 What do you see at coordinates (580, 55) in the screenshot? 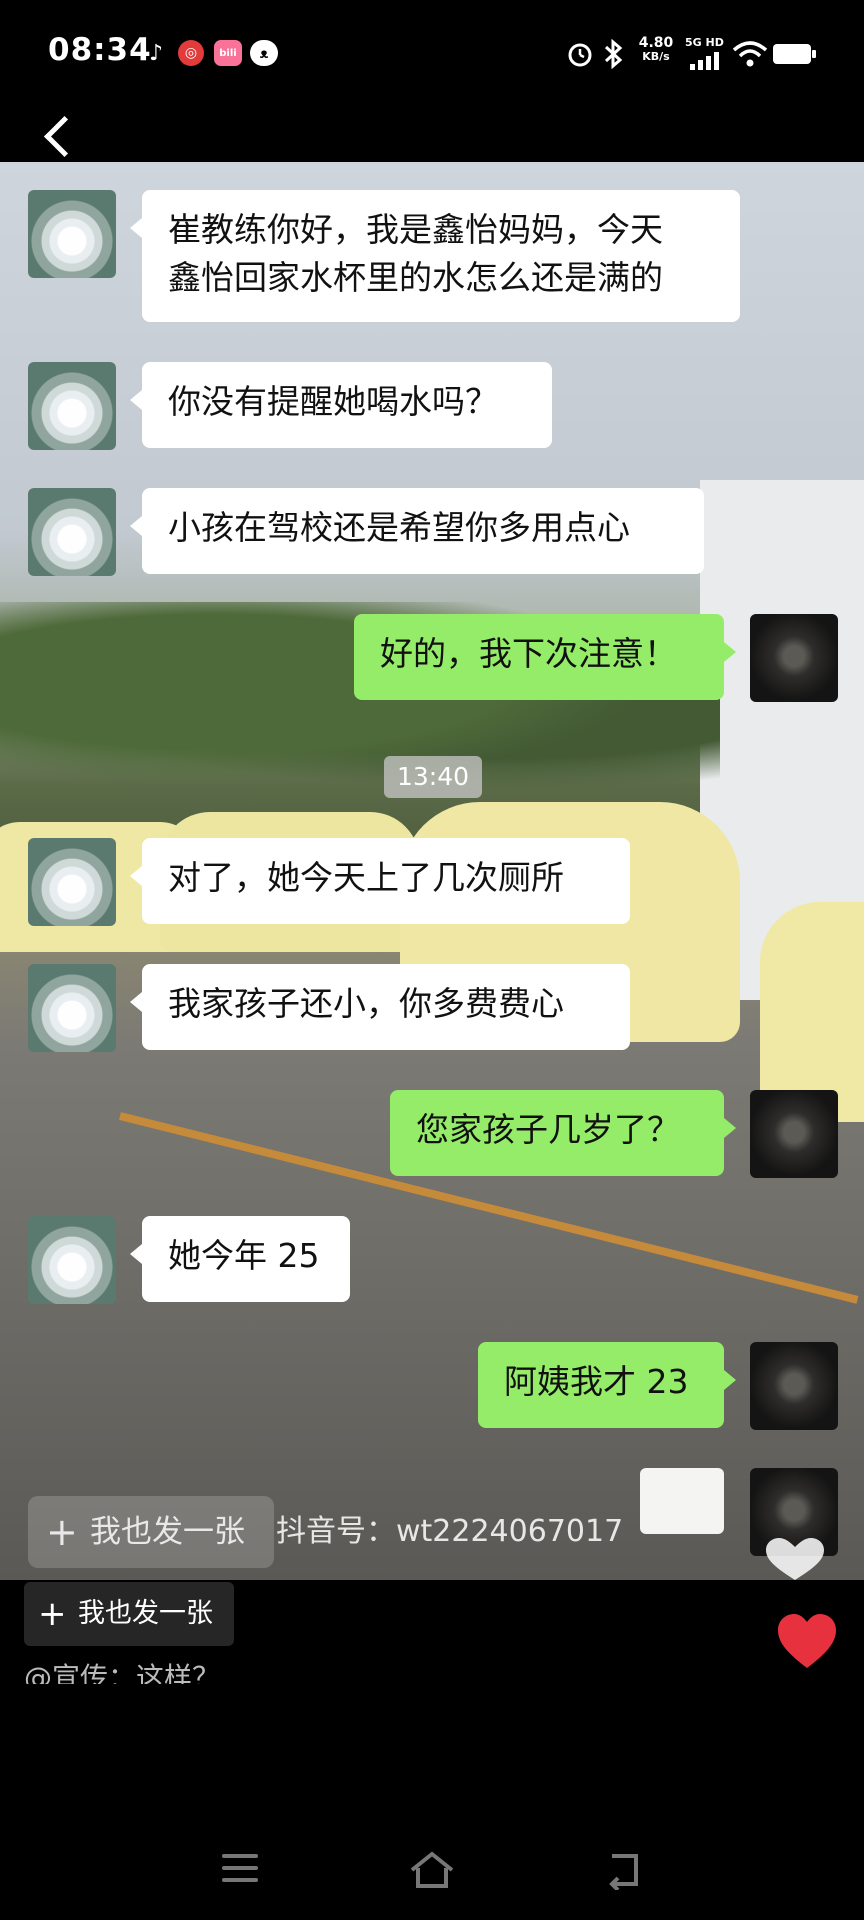
I see `alarm-icon` at bounding box center [580, 55].